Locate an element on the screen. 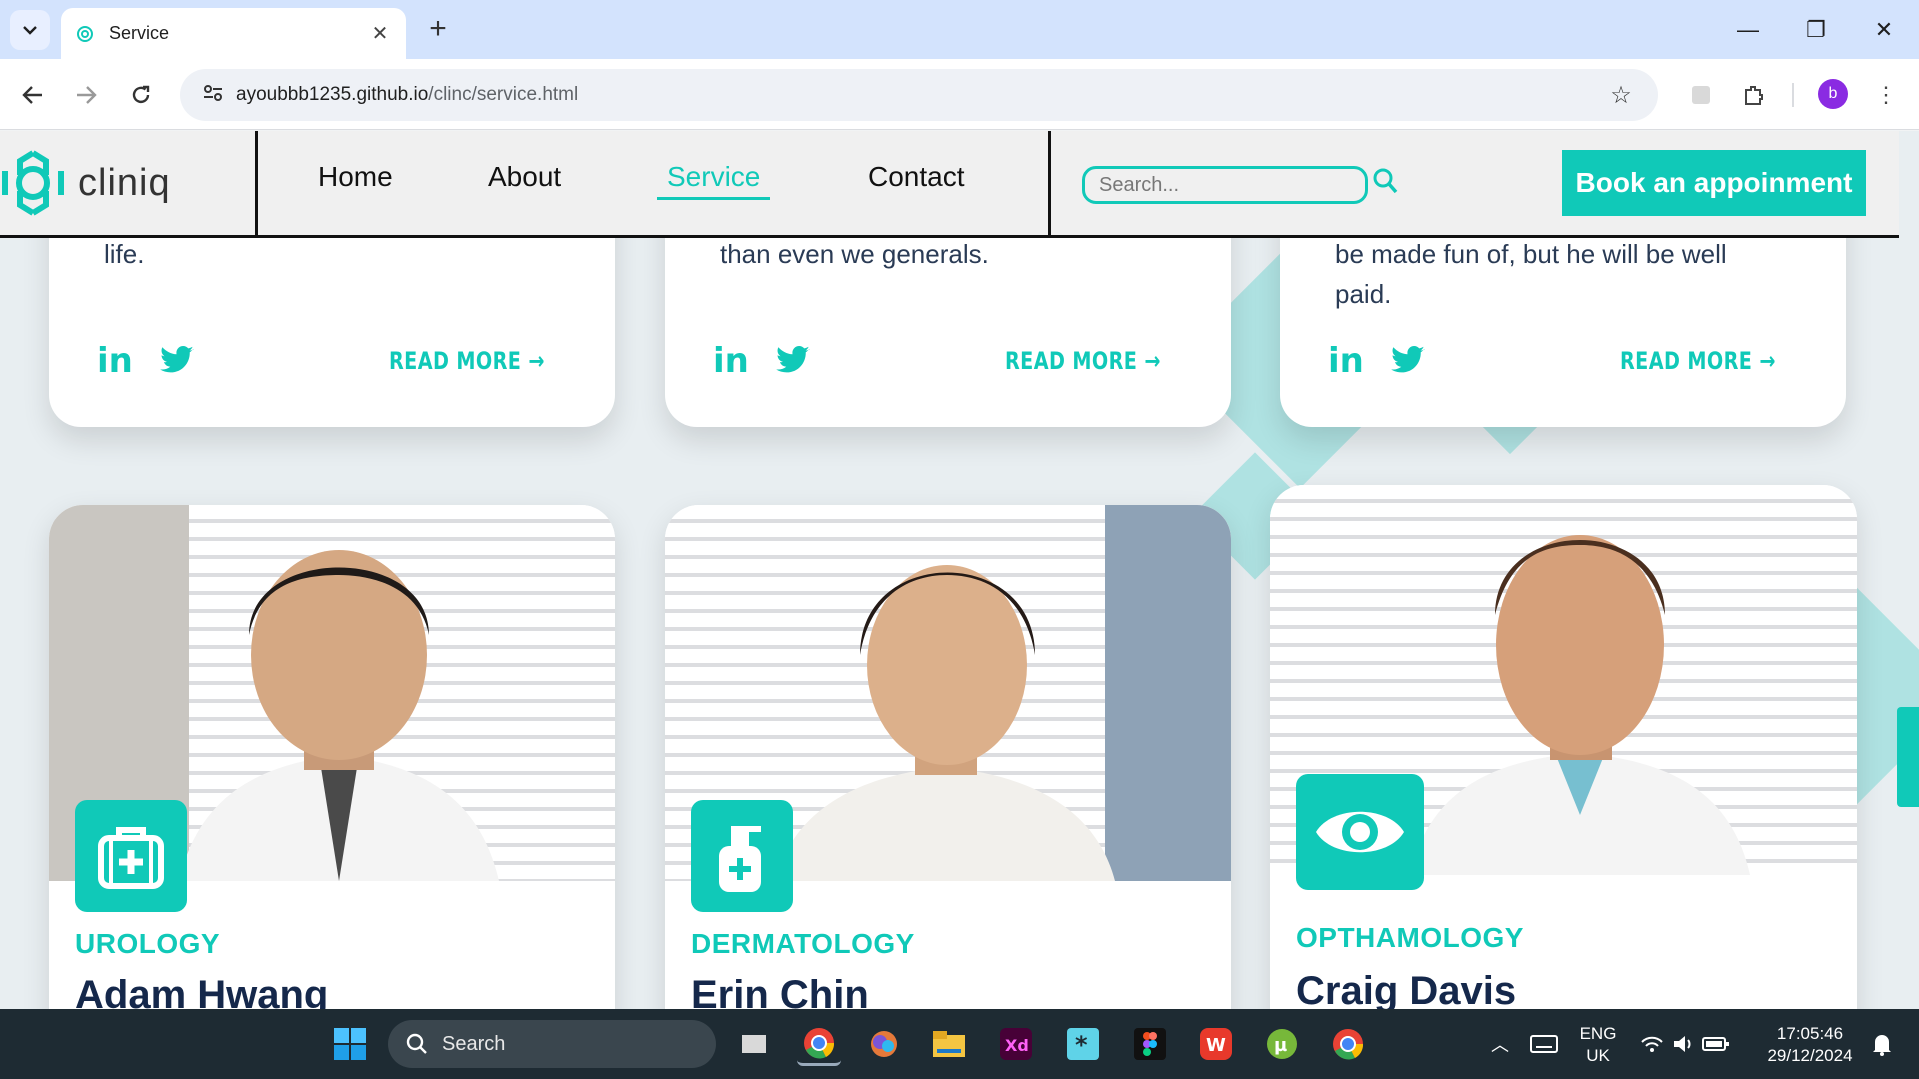 The width and height of the screenshot is (1919, 1079). notification-bell-icon is located at coordinates (1882, 1044).